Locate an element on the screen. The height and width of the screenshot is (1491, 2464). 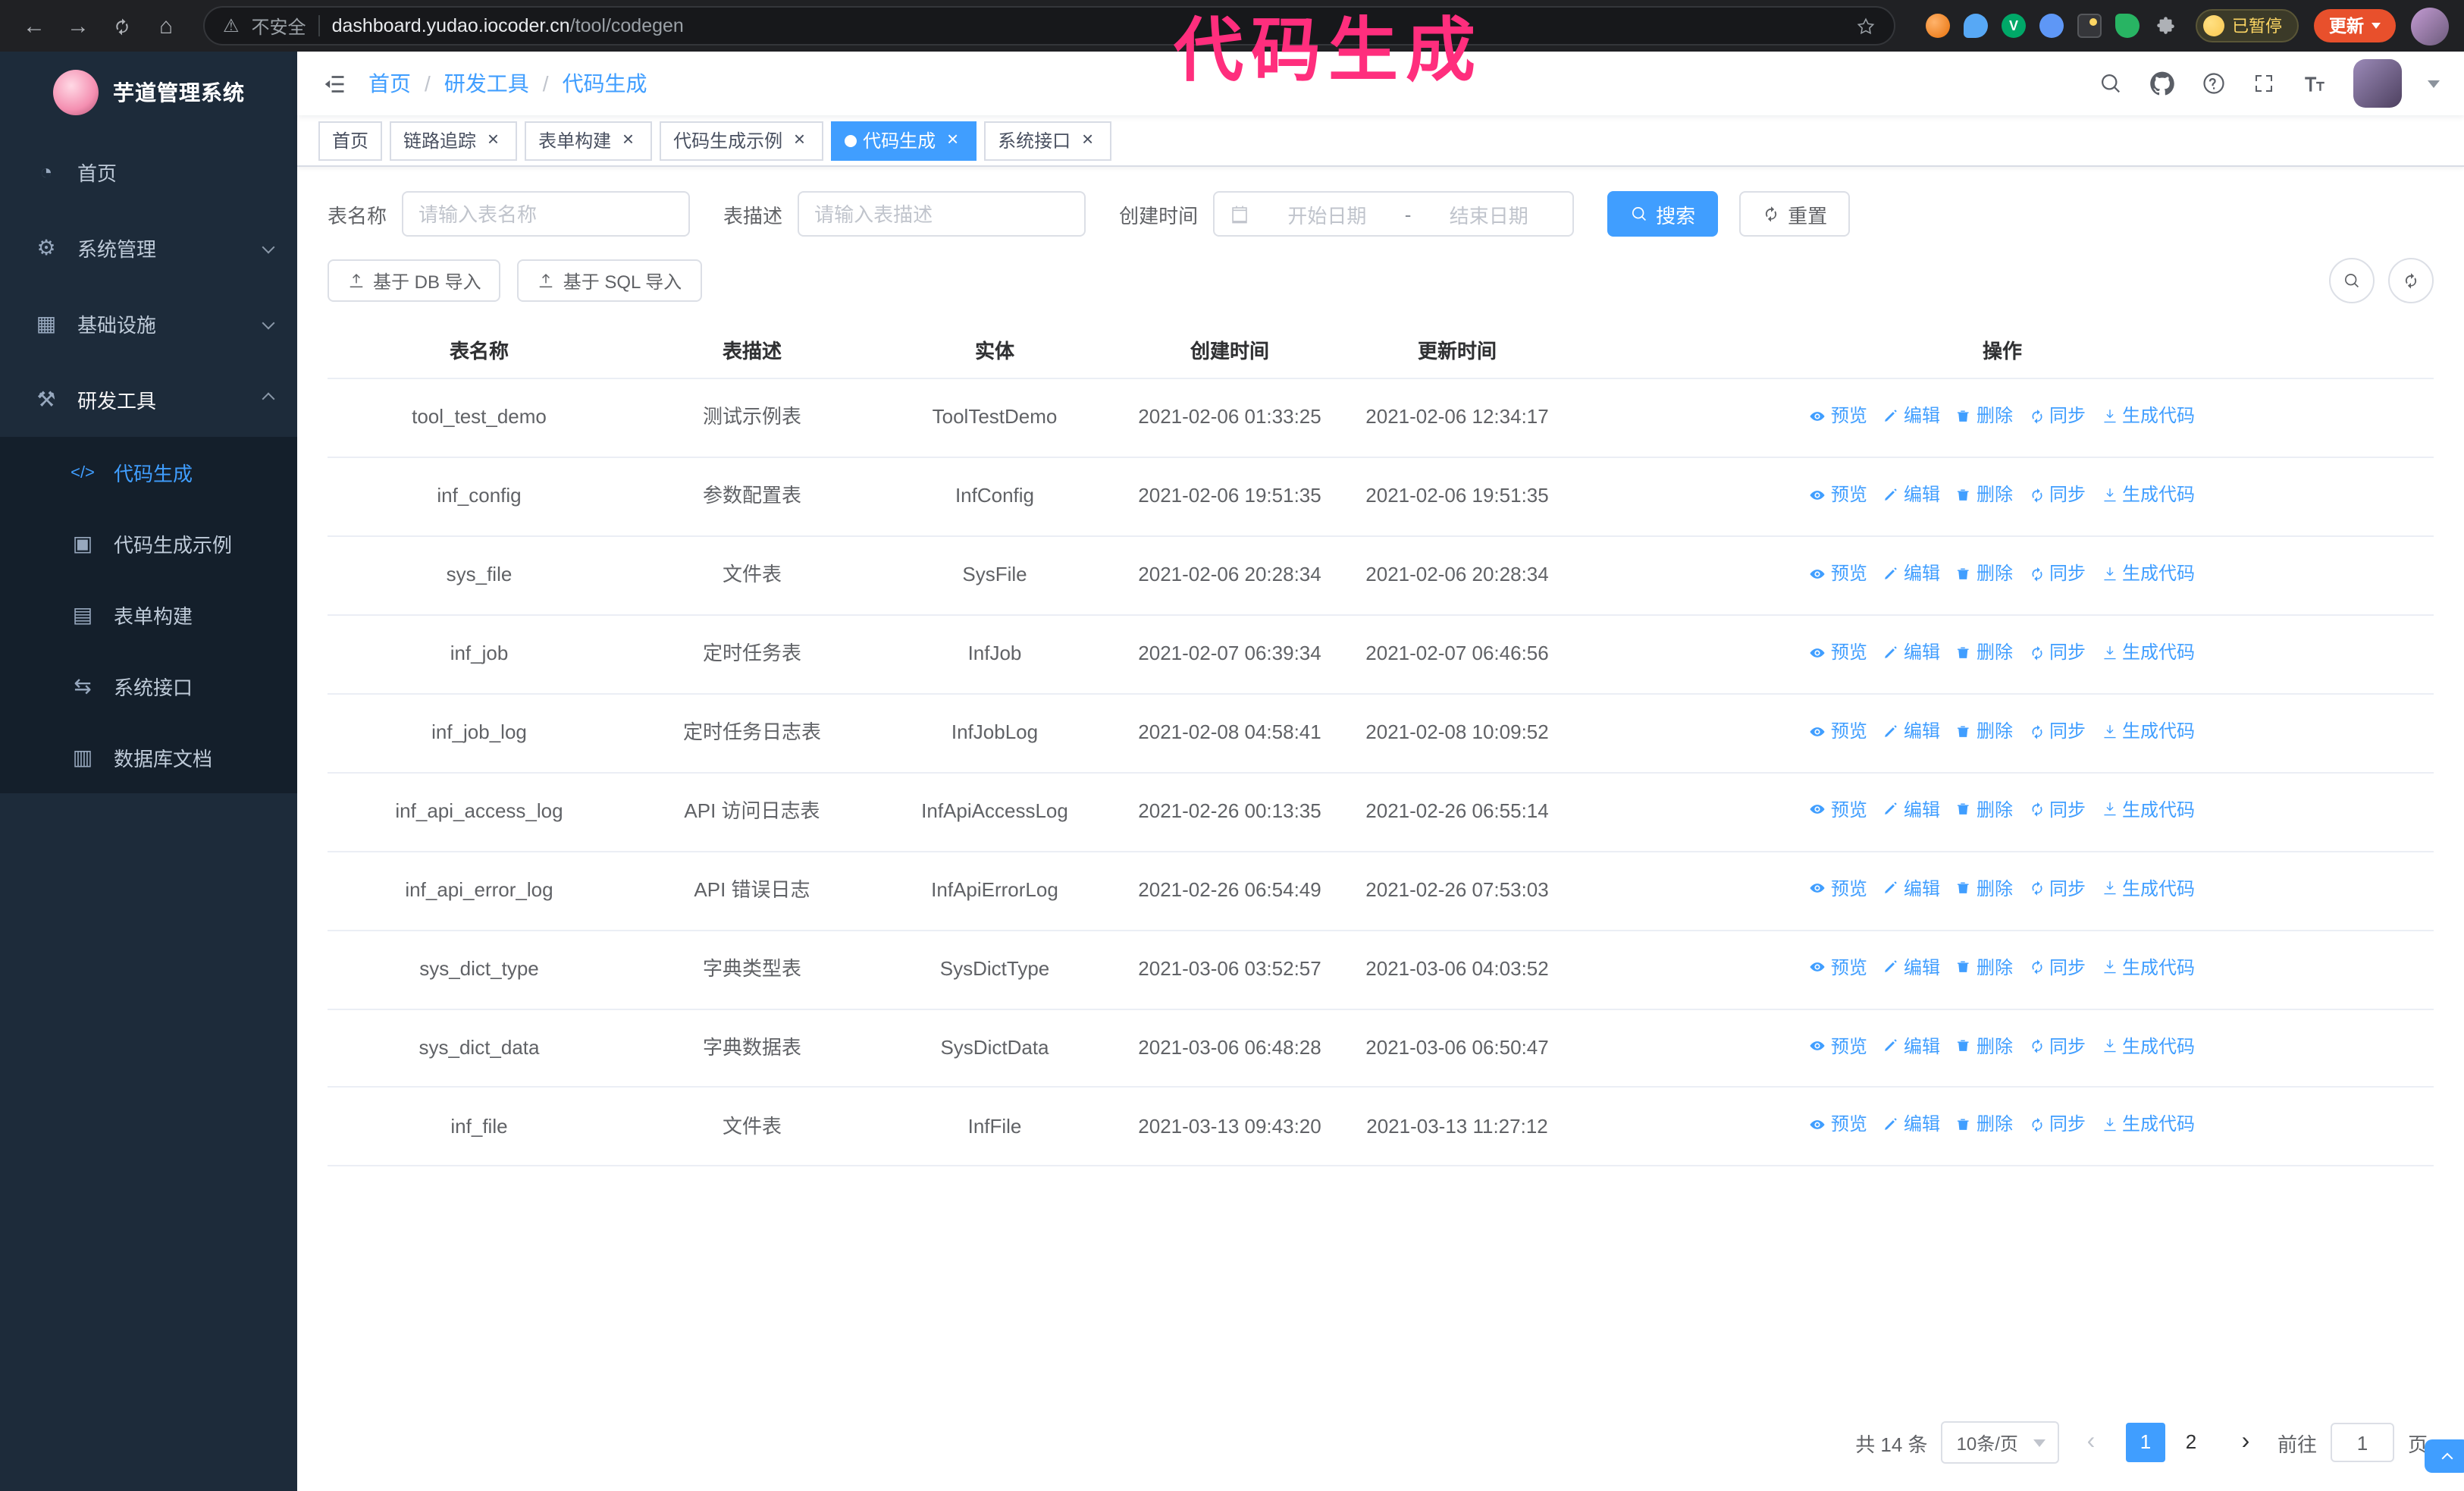
tab-系统接口: 系统接口 × is located at coordinates (1048, 140).